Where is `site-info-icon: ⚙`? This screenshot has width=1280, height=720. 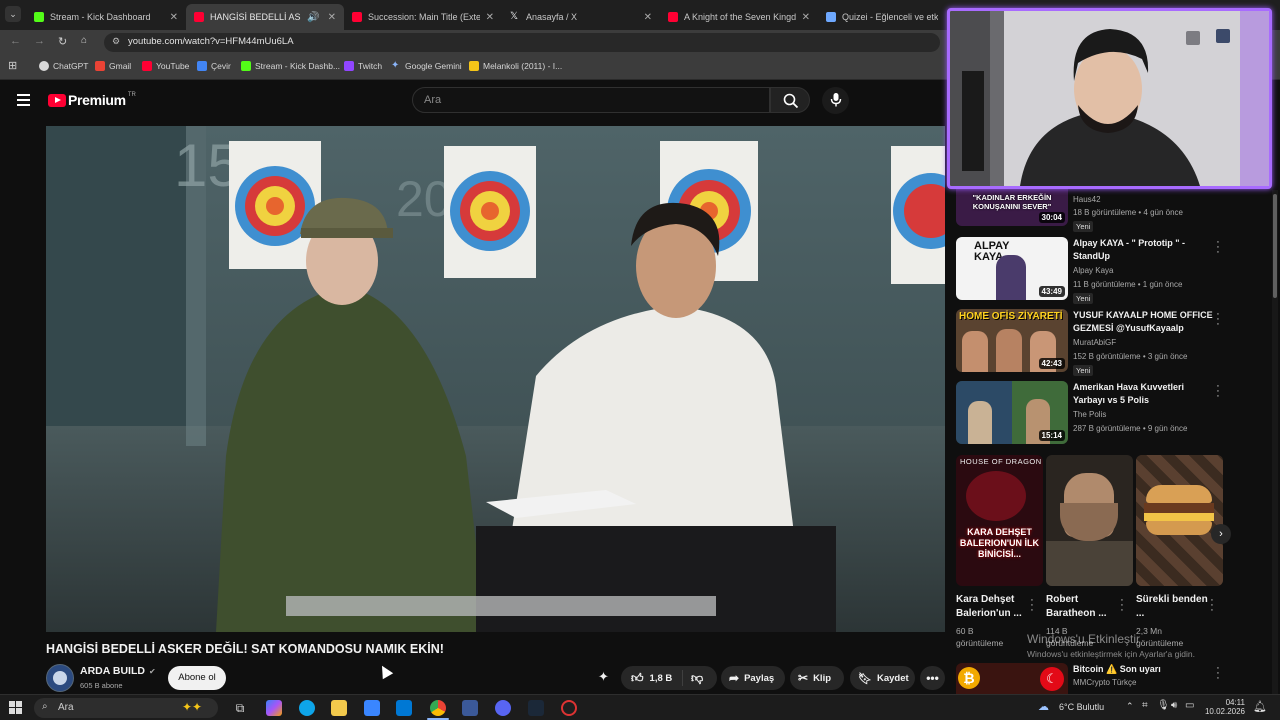 site-info-icon: ⚙ is located at coordinates (116, 41).